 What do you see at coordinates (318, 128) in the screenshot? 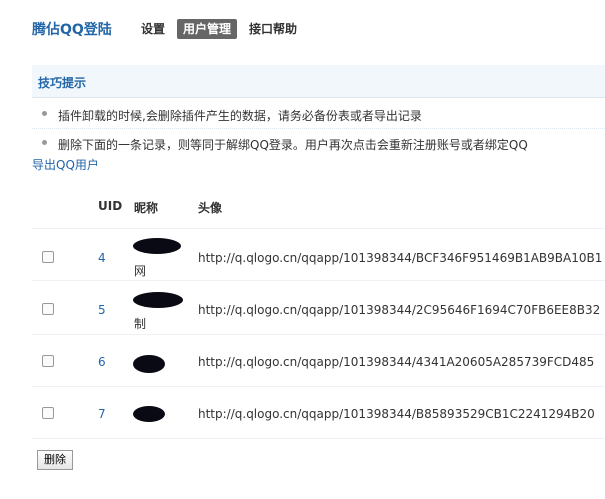
I see `tip-divider` at bounding box center [318, 128].